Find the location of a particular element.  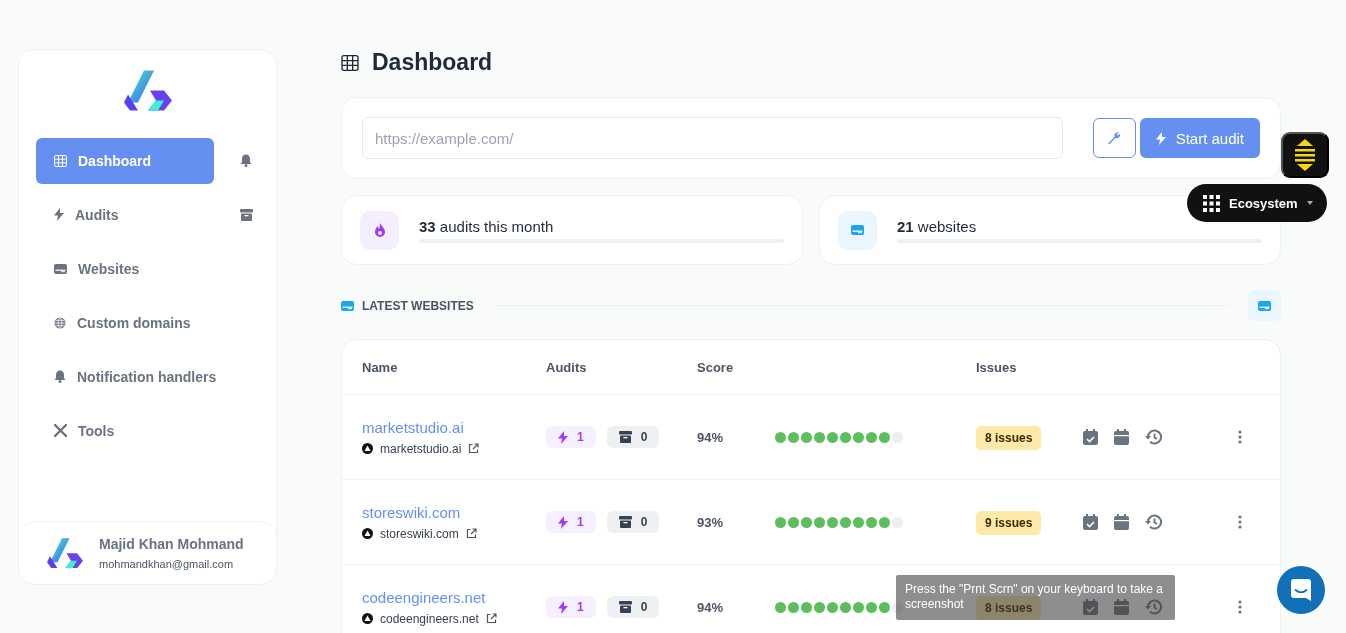

nav-item: Custom domains is located at coordinates (125, 322).